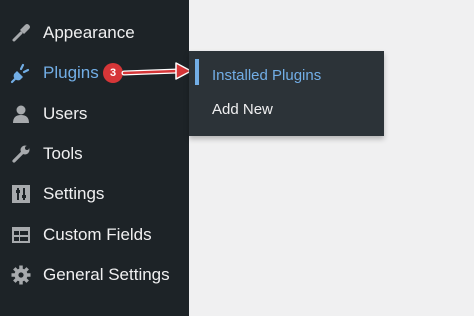  I want to click on sidebar-item-appearance: Appearance, so click(94, 33).